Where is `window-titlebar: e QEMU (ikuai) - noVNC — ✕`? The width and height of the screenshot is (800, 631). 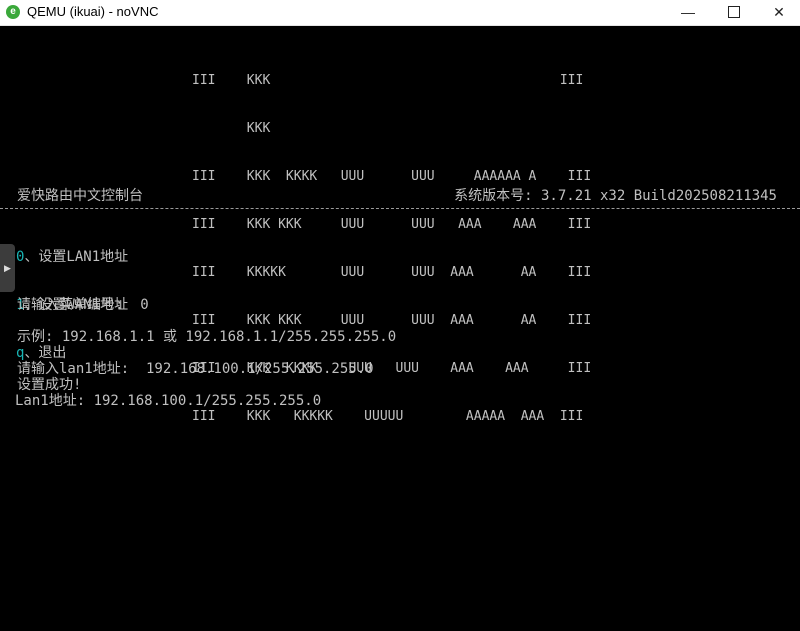
window-titlebar: e QEMU (ikuai) - noVNC — ✕ is located at coordinates (400, 13).